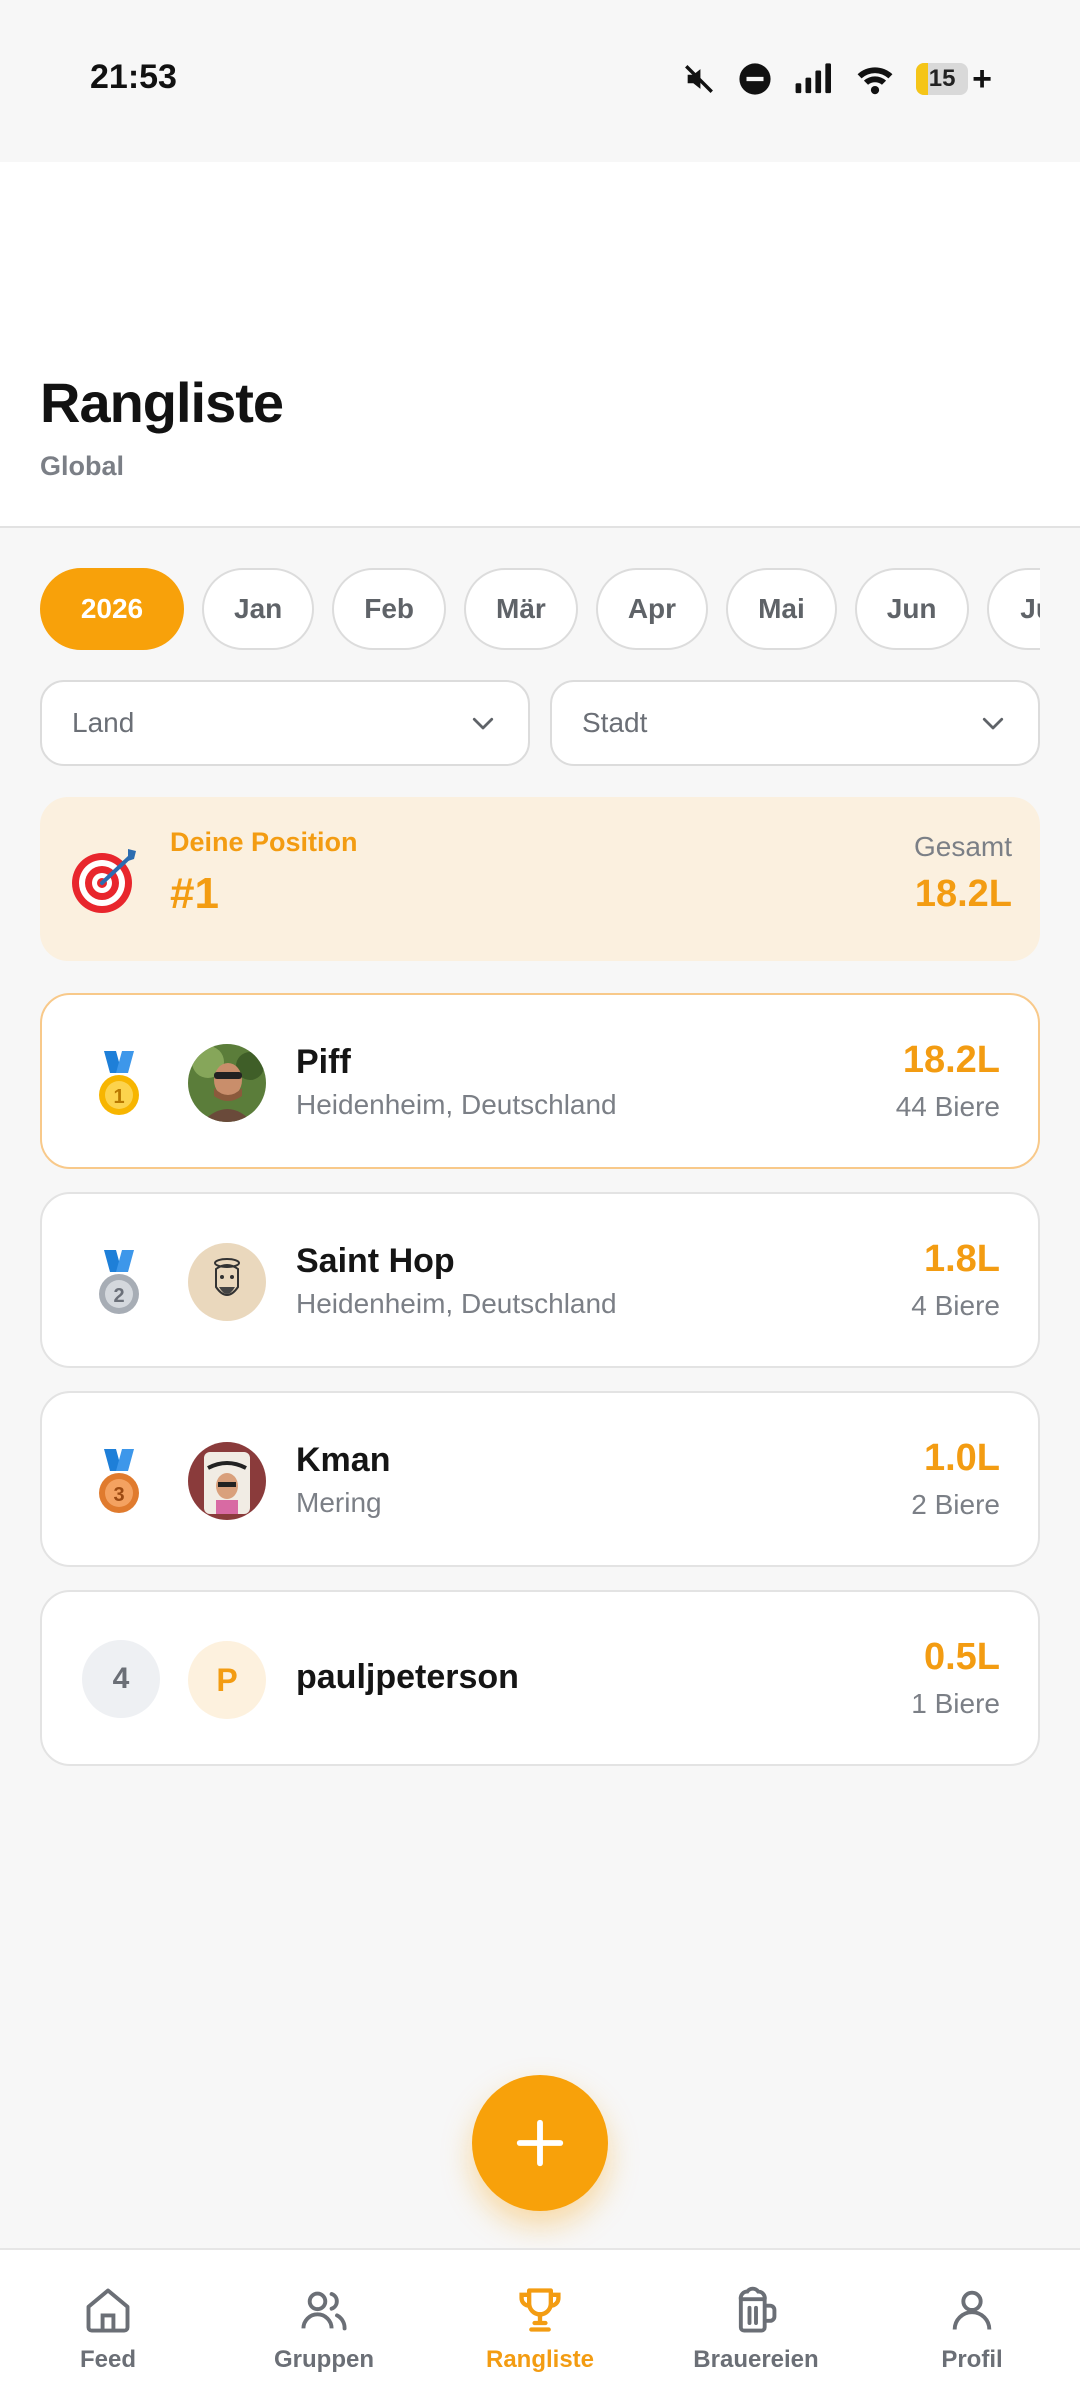 The width and height of the screenshot is (1080, 2404). What do you see at coordinates (162, 402) in the screenshot?
I see `page-title: Rangliste` at bounding box center [162, 402].